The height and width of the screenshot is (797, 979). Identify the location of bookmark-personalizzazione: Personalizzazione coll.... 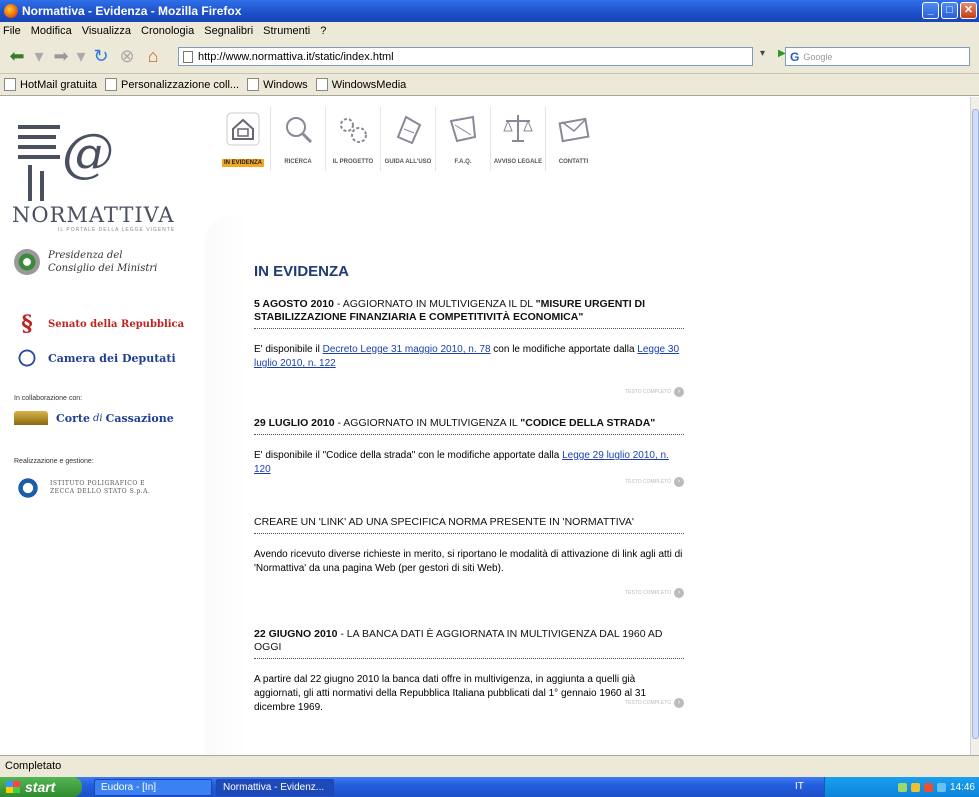
(172, 84).